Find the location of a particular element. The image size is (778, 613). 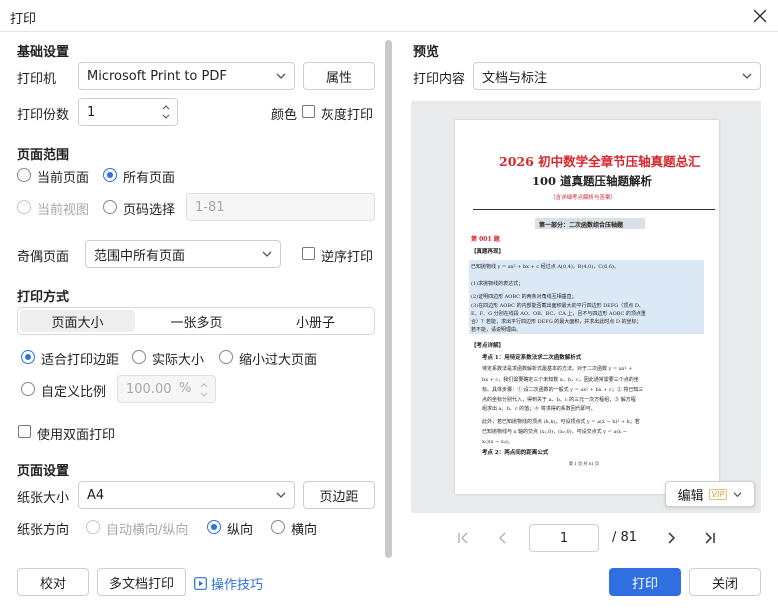

window-title: 打印 is located at coordinates (23, 19).